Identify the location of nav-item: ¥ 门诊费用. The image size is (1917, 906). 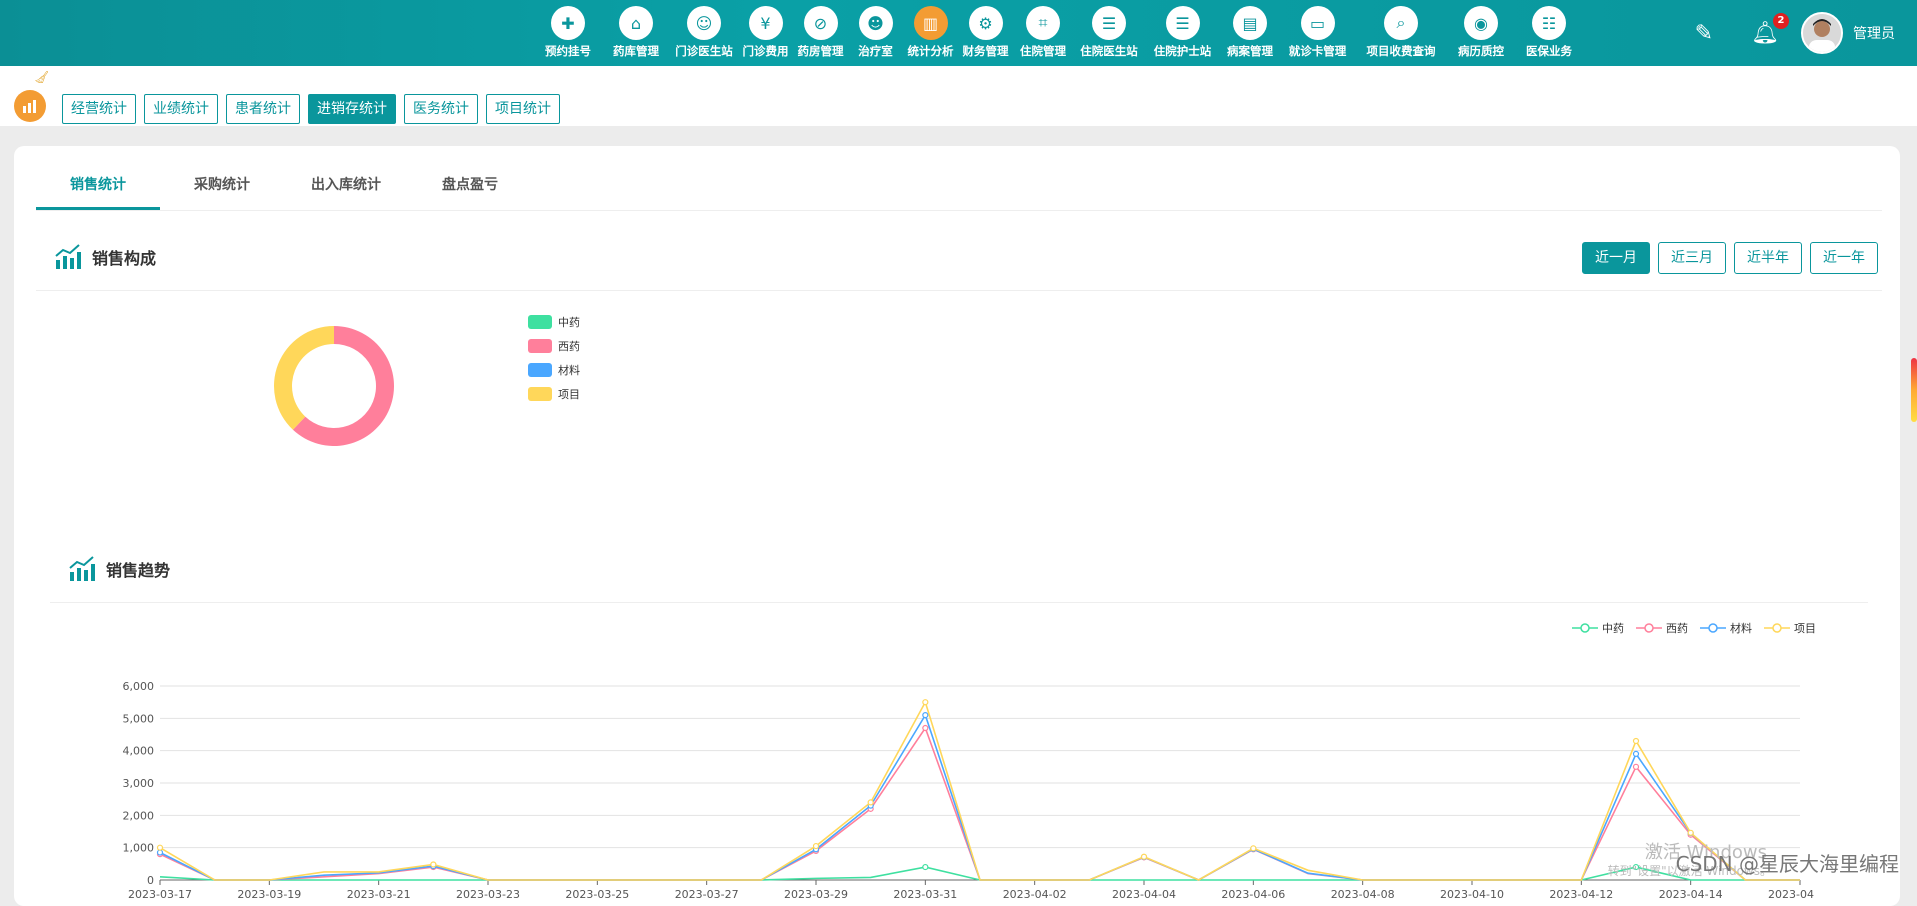
(765, 32).